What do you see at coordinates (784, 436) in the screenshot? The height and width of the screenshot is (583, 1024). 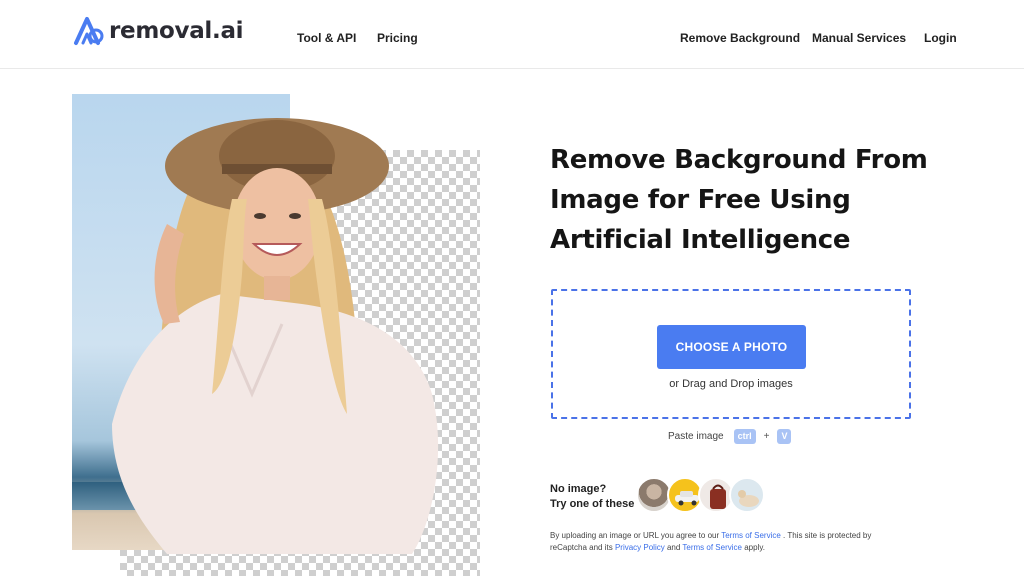 I see `v-key-badge: V` at bounding box center [784, 436].